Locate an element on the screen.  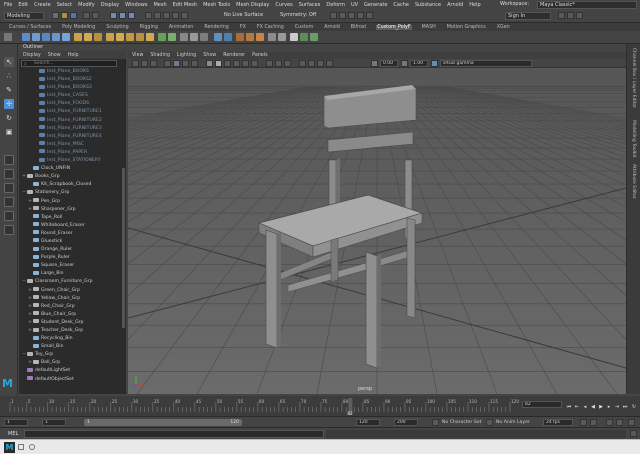
outliner-menu-display: Display is located at coordinates (32, 55).